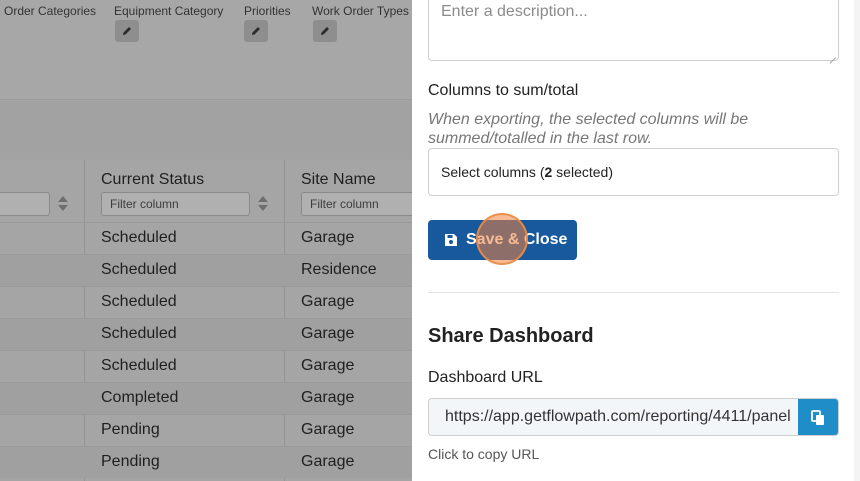  What do you see at coordinates (633, 172) in the screenshot?
I see `columns-select: Select columns (2 selected)` at bounding box center [633, 172].